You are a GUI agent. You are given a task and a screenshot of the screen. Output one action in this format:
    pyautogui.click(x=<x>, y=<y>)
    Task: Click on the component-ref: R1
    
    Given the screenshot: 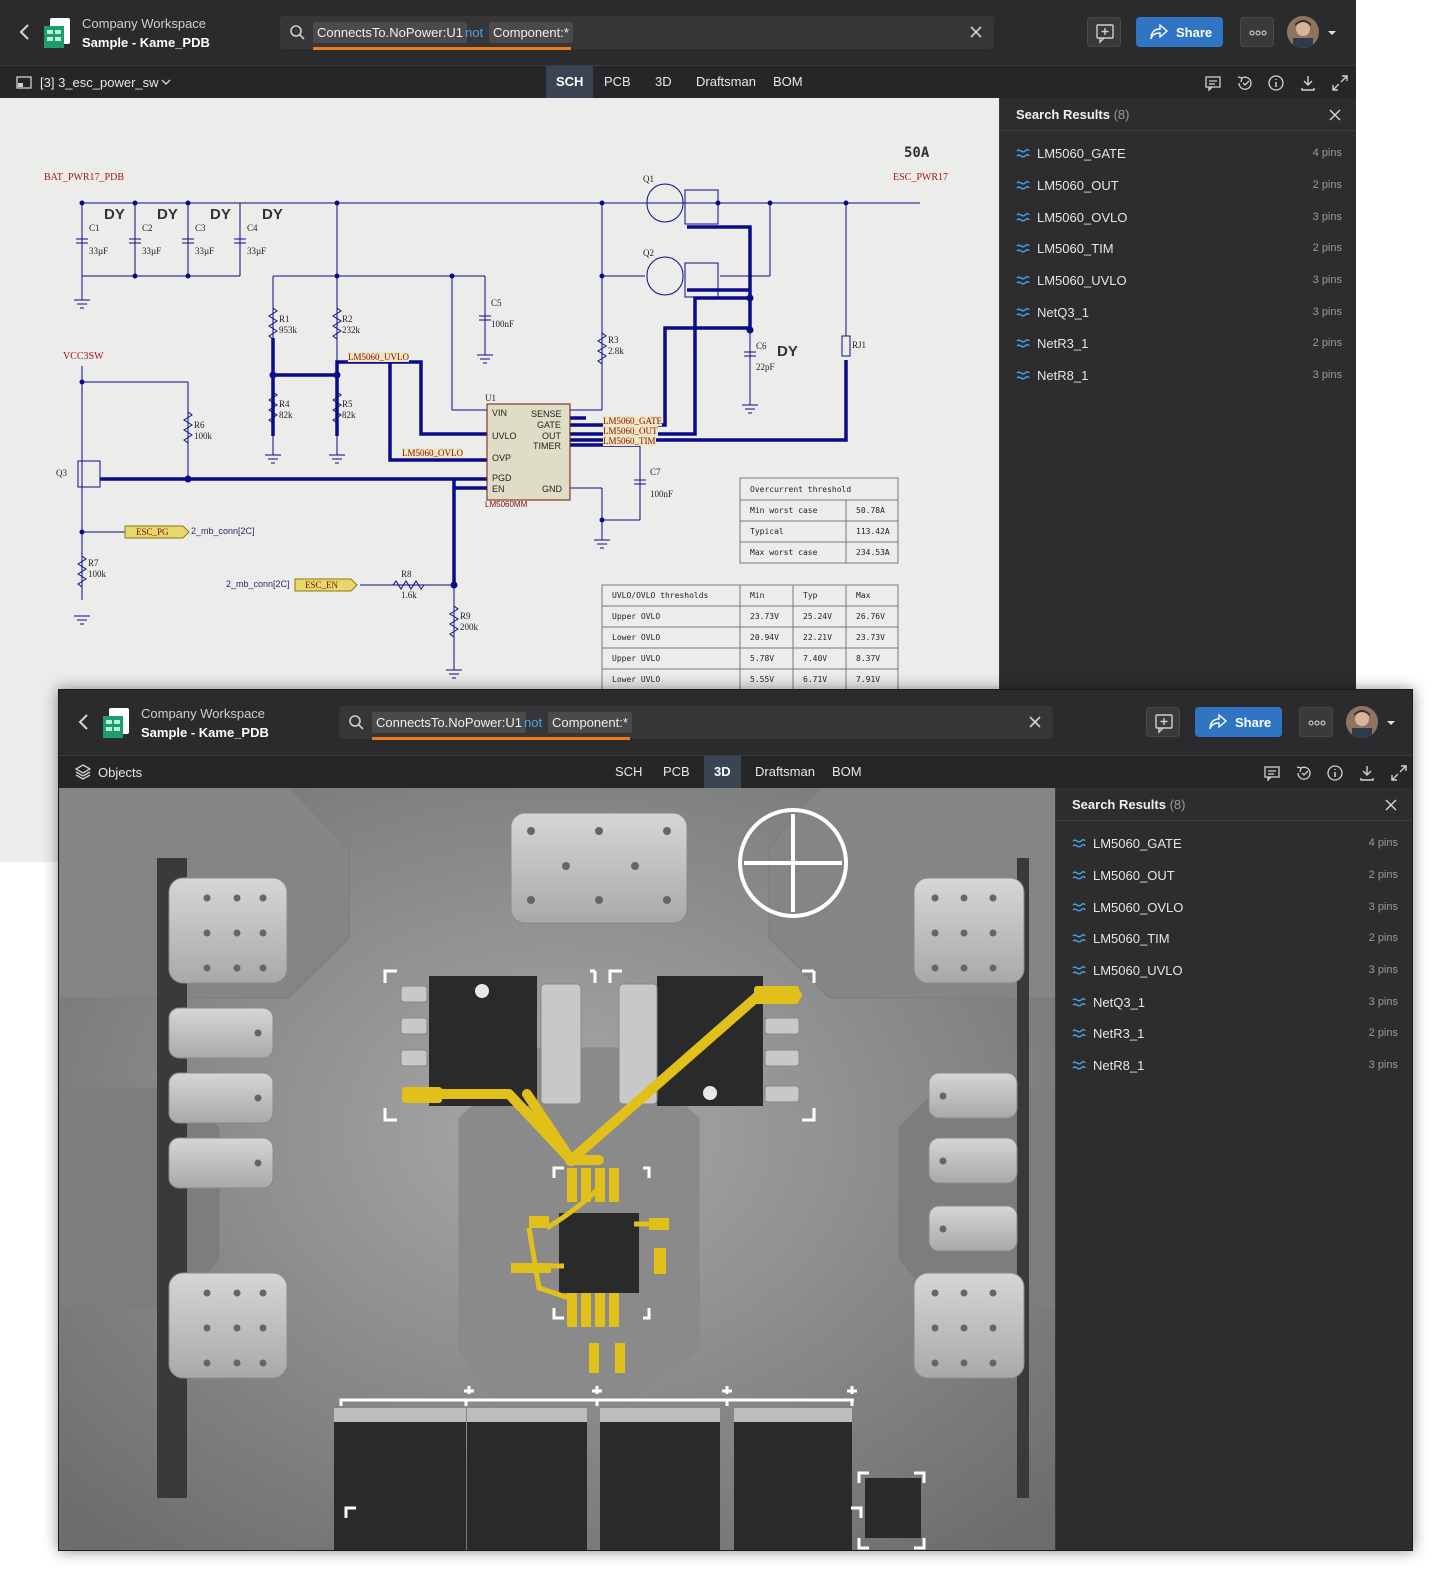 What is the action you would take?
    pyautogui.click(x=284, y=319)
    